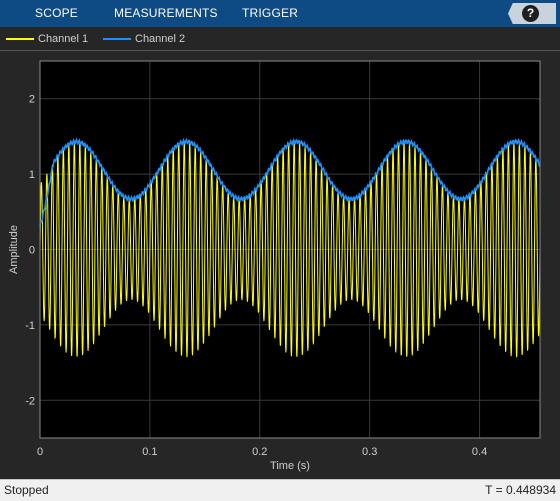  Describe the element at coordinates (280, 490) in the screenshot. I see `status-bar: Stopped T = 0.448934` at that location.